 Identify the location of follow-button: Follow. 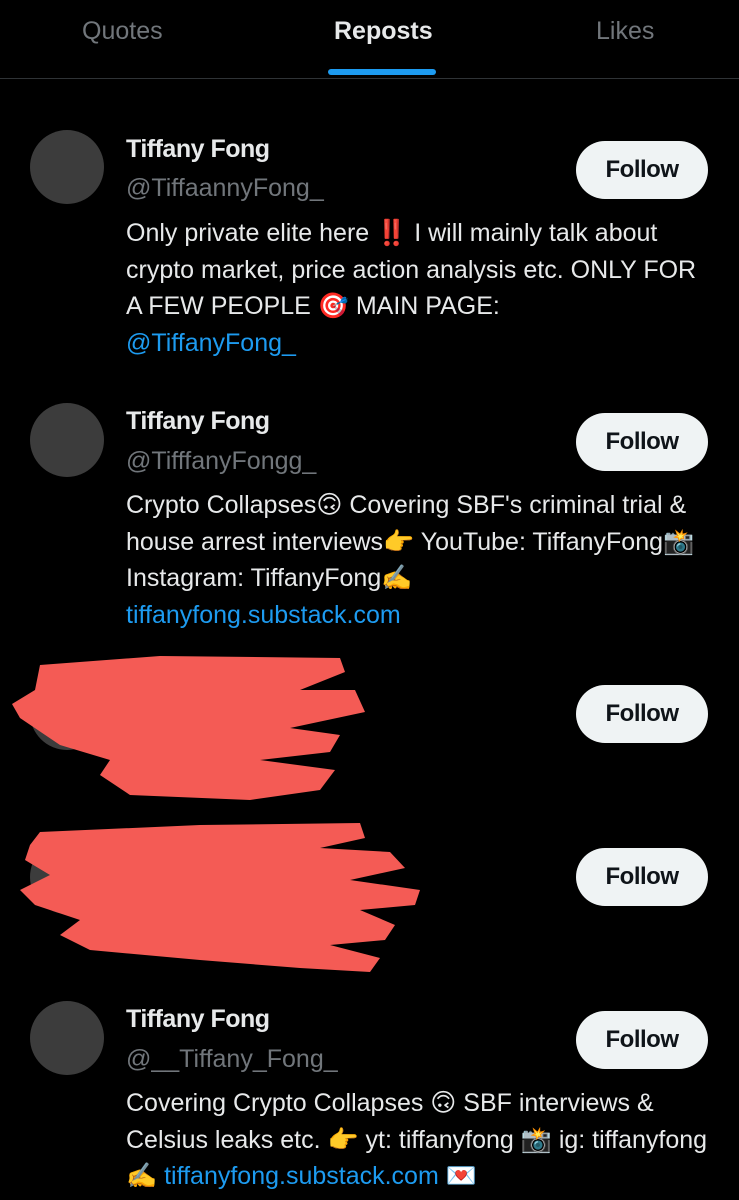
(642, 1040).